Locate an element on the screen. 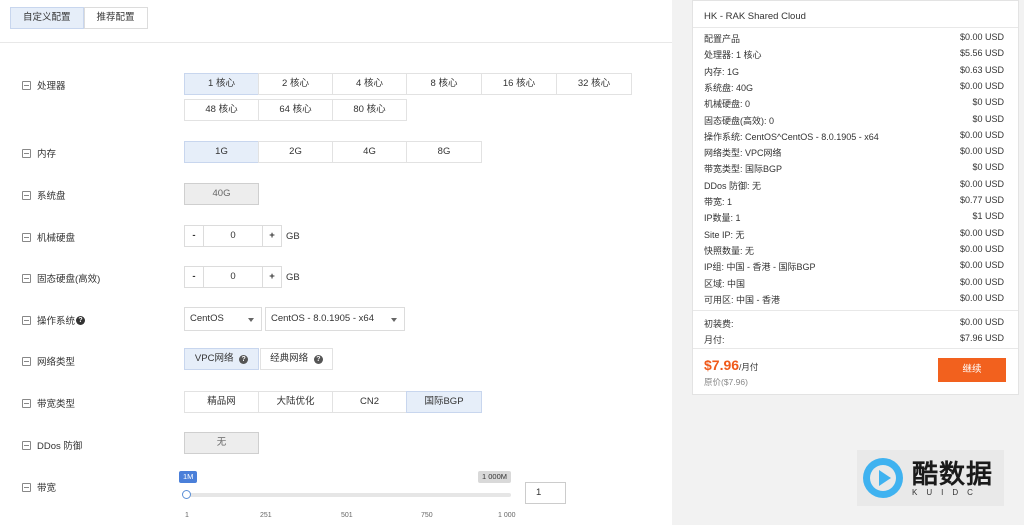 The image size is (1024, 525). hdd-input: 0 is located at coordinates (233, 236).